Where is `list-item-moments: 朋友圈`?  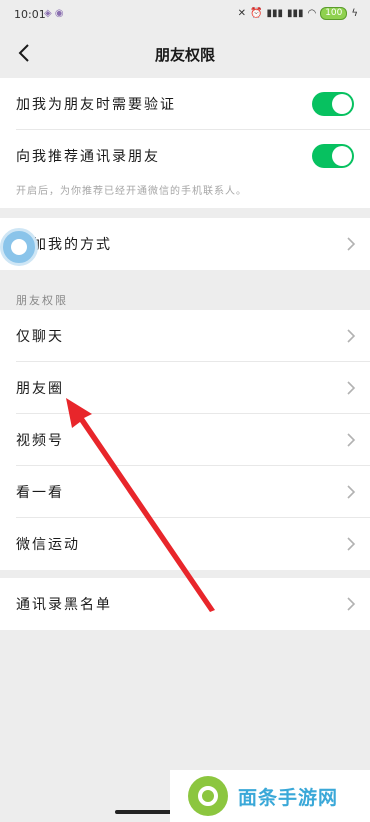
list-item-moments: 朋友圈 is located at coordinates (185, 388).